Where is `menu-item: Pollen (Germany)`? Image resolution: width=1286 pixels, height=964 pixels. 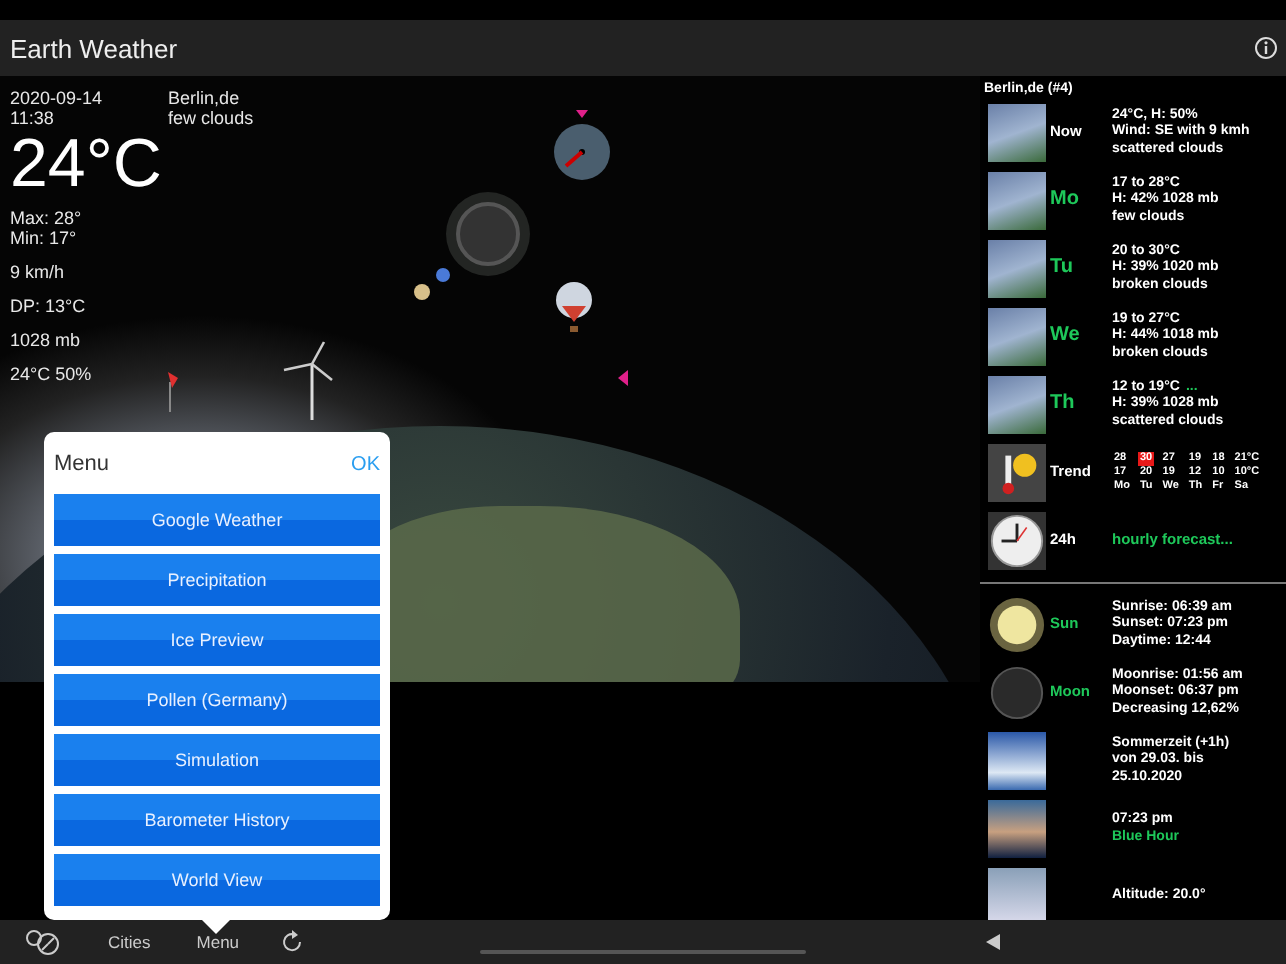 menu-item: Pollen (Germany) is located at coordinates (217, 700).